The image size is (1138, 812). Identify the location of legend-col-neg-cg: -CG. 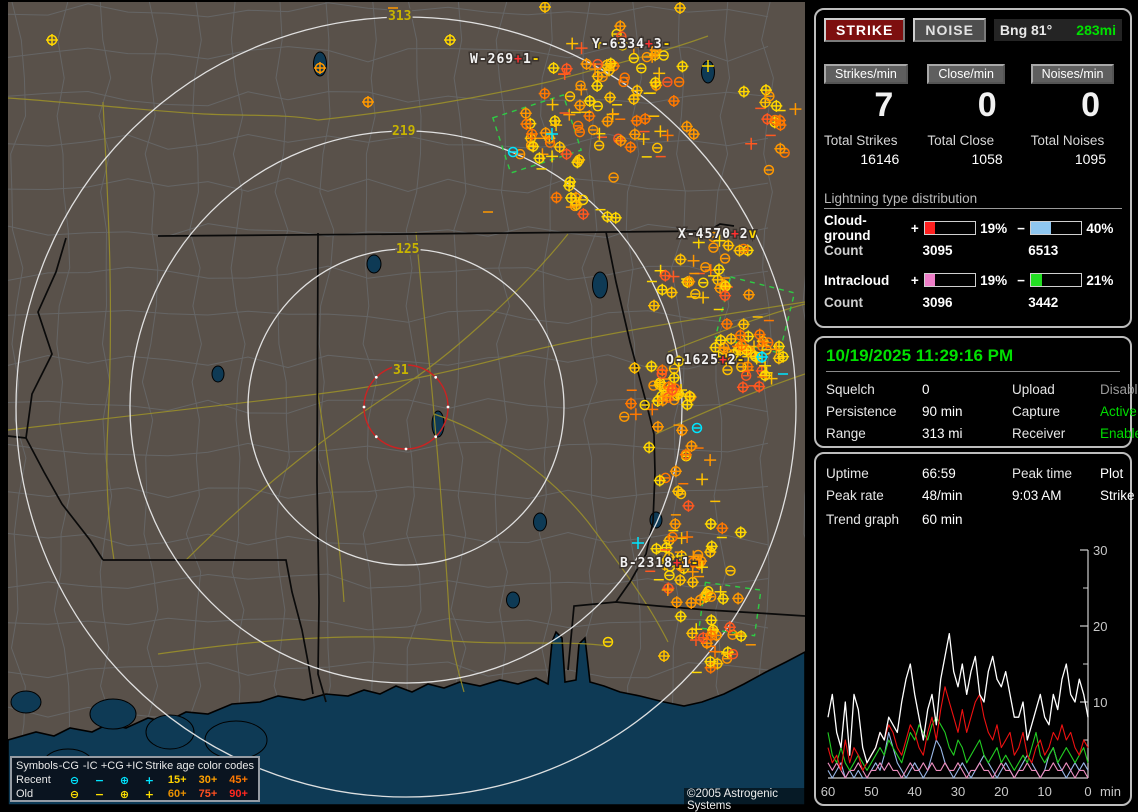
(68, 765).